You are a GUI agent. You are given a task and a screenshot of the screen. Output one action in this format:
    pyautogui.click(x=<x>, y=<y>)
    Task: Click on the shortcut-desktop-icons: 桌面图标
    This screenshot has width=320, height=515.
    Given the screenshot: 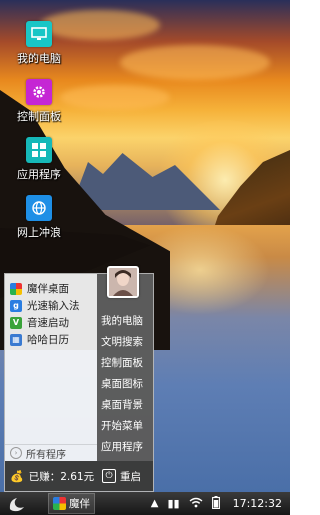 What is the action you would take?
    pyautogui.click(x=125, y=384)
    